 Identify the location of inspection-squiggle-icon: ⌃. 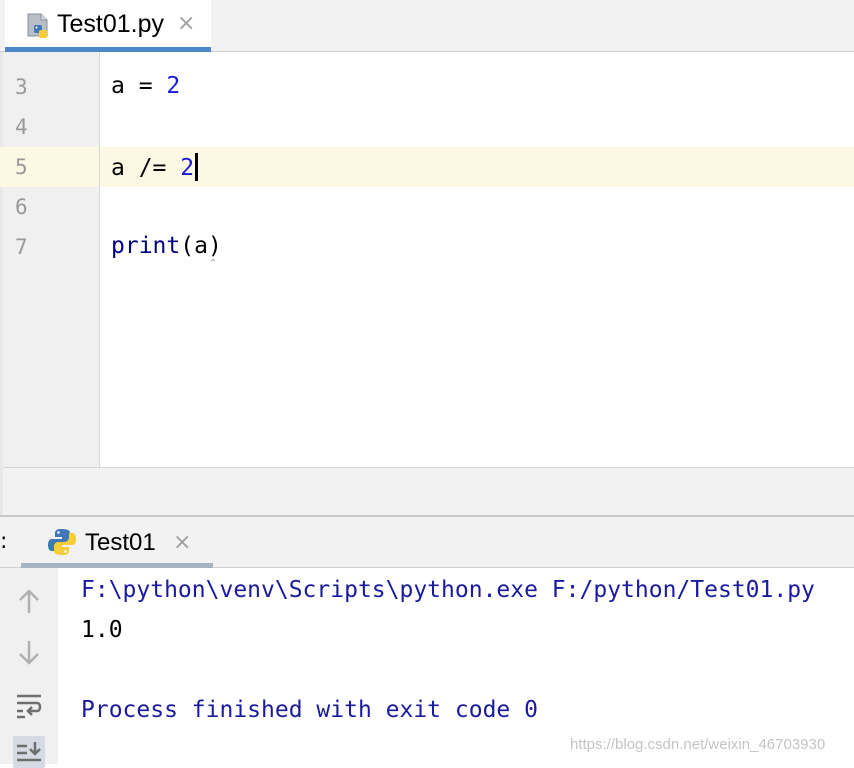
(213, 263).